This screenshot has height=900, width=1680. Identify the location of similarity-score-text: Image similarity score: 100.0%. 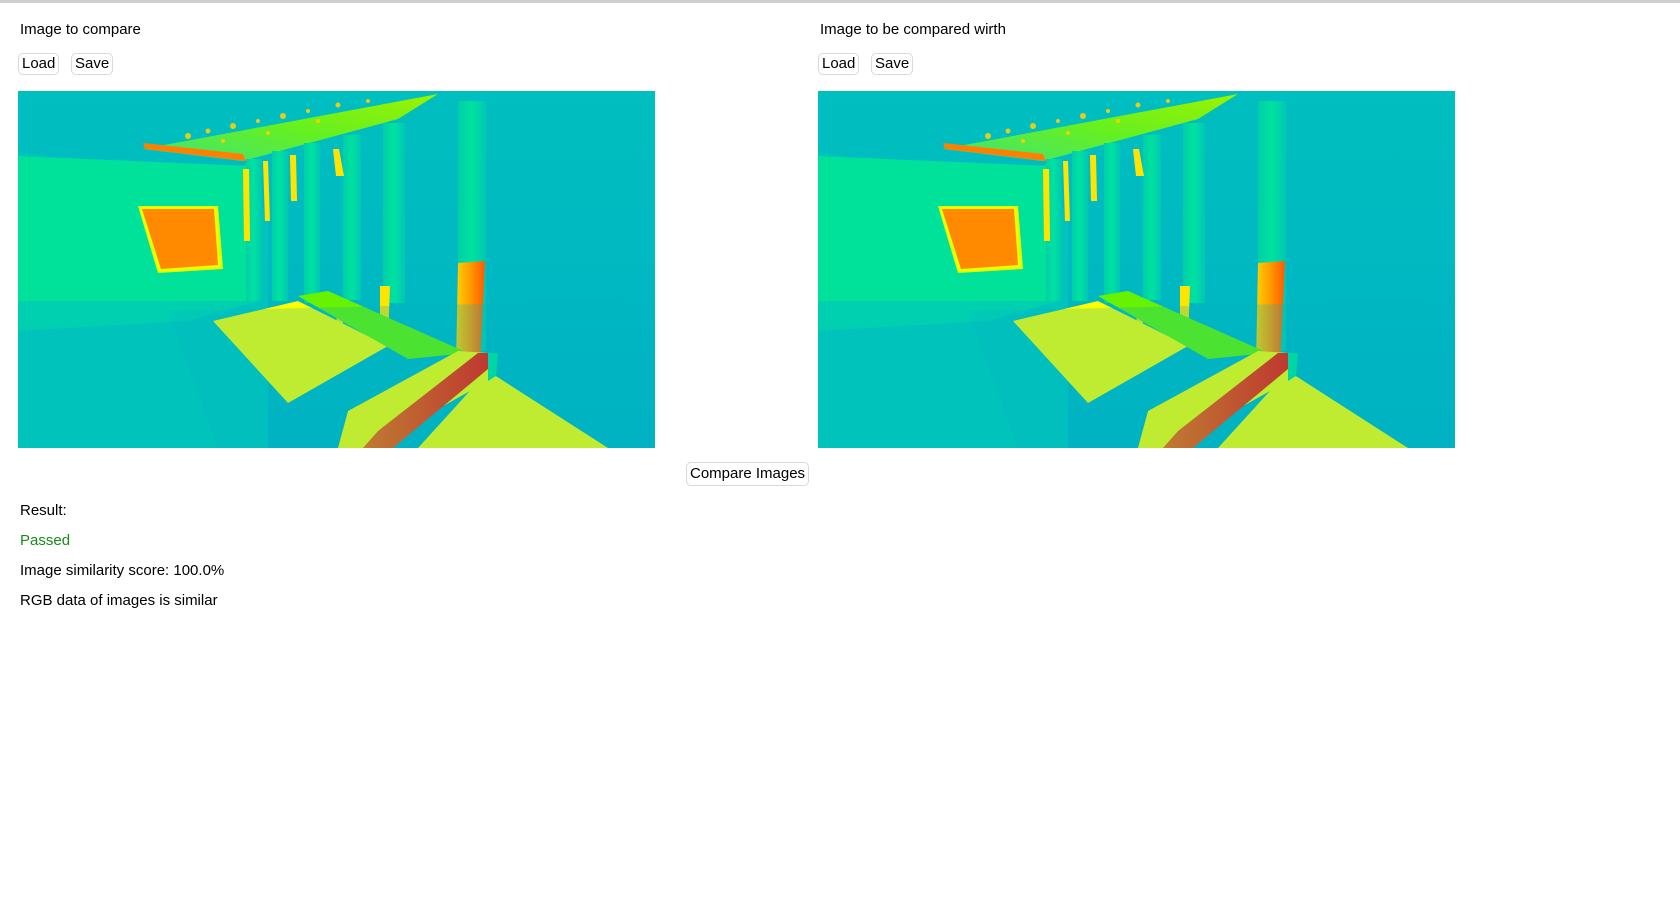
(122, 570).